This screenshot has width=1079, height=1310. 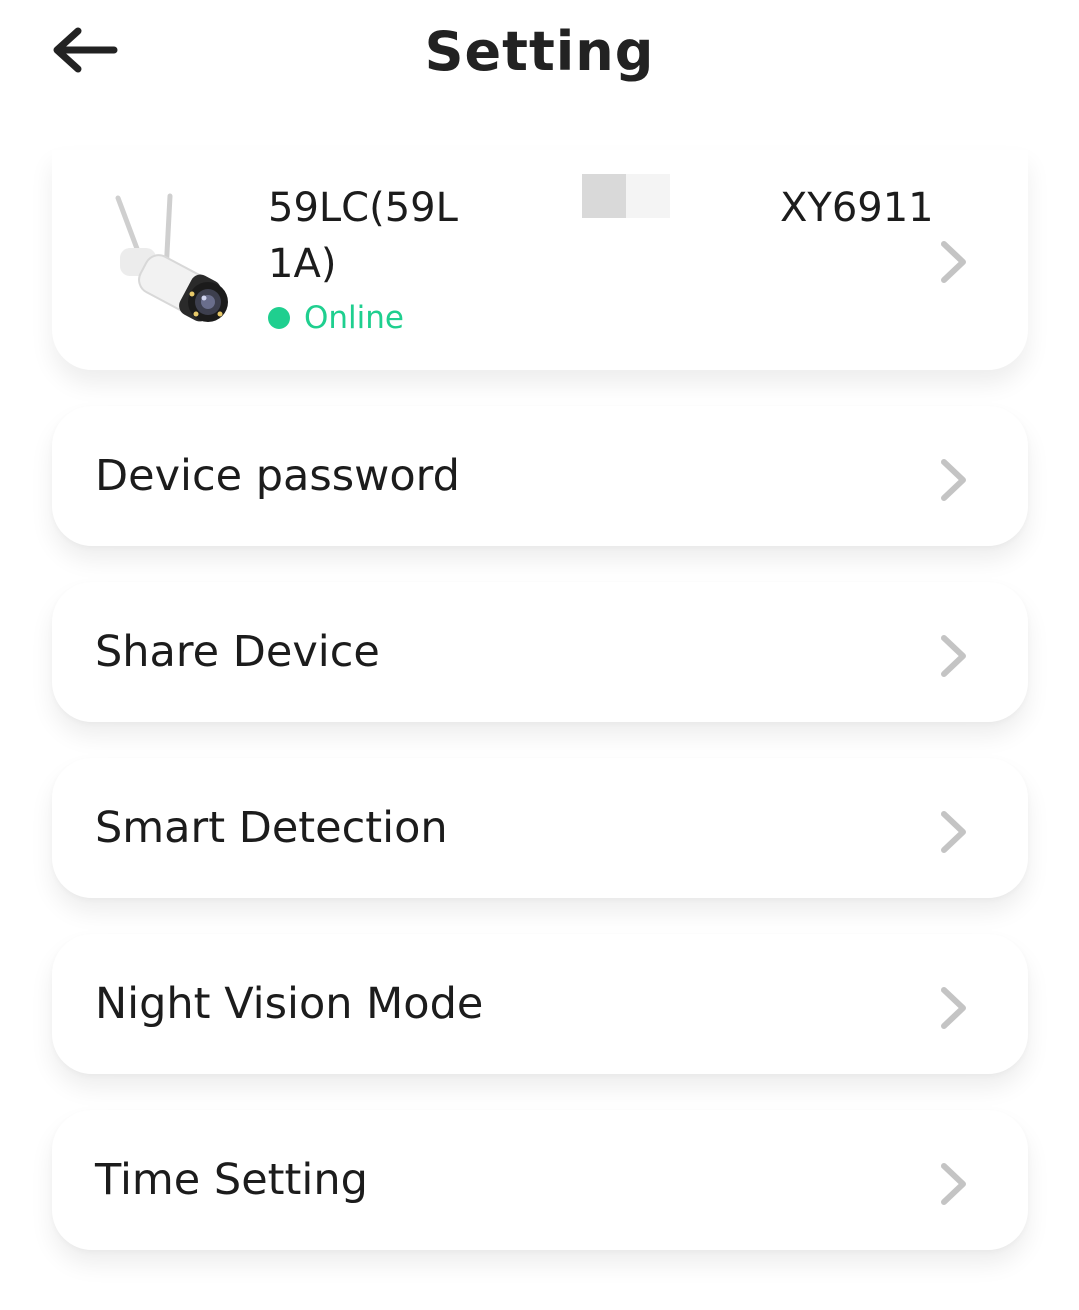 I want to click on header: Setting, so click(x=539, y=55).